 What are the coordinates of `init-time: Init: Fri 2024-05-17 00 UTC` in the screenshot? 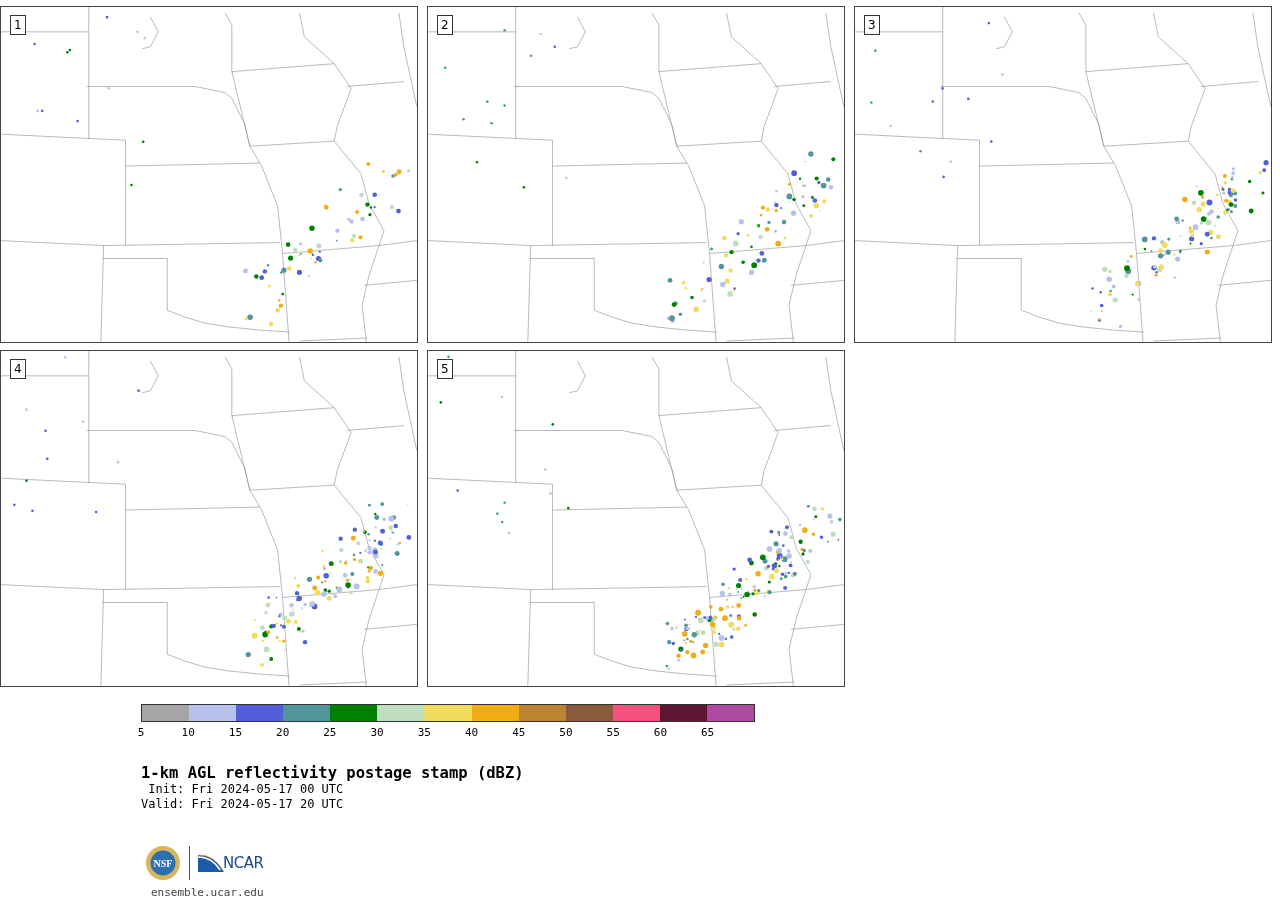 It's located at (246, 789).